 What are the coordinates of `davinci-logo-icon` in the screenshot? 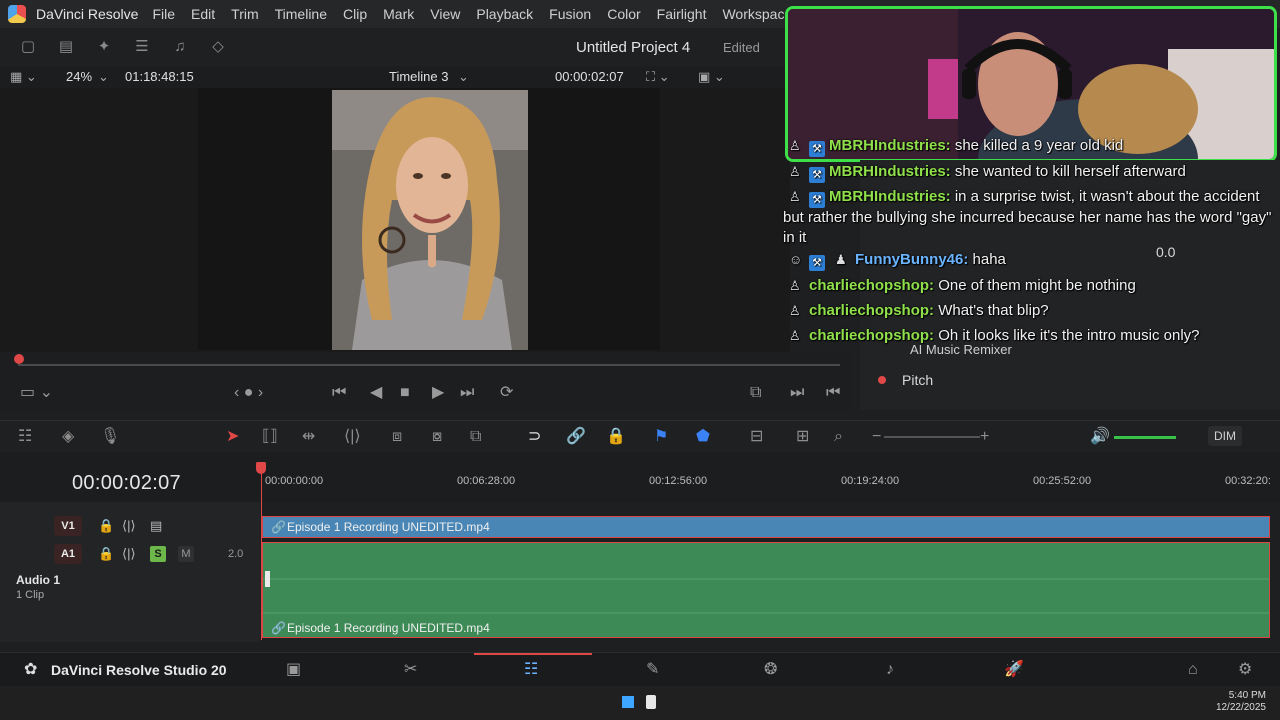 It's located at (17, 14).